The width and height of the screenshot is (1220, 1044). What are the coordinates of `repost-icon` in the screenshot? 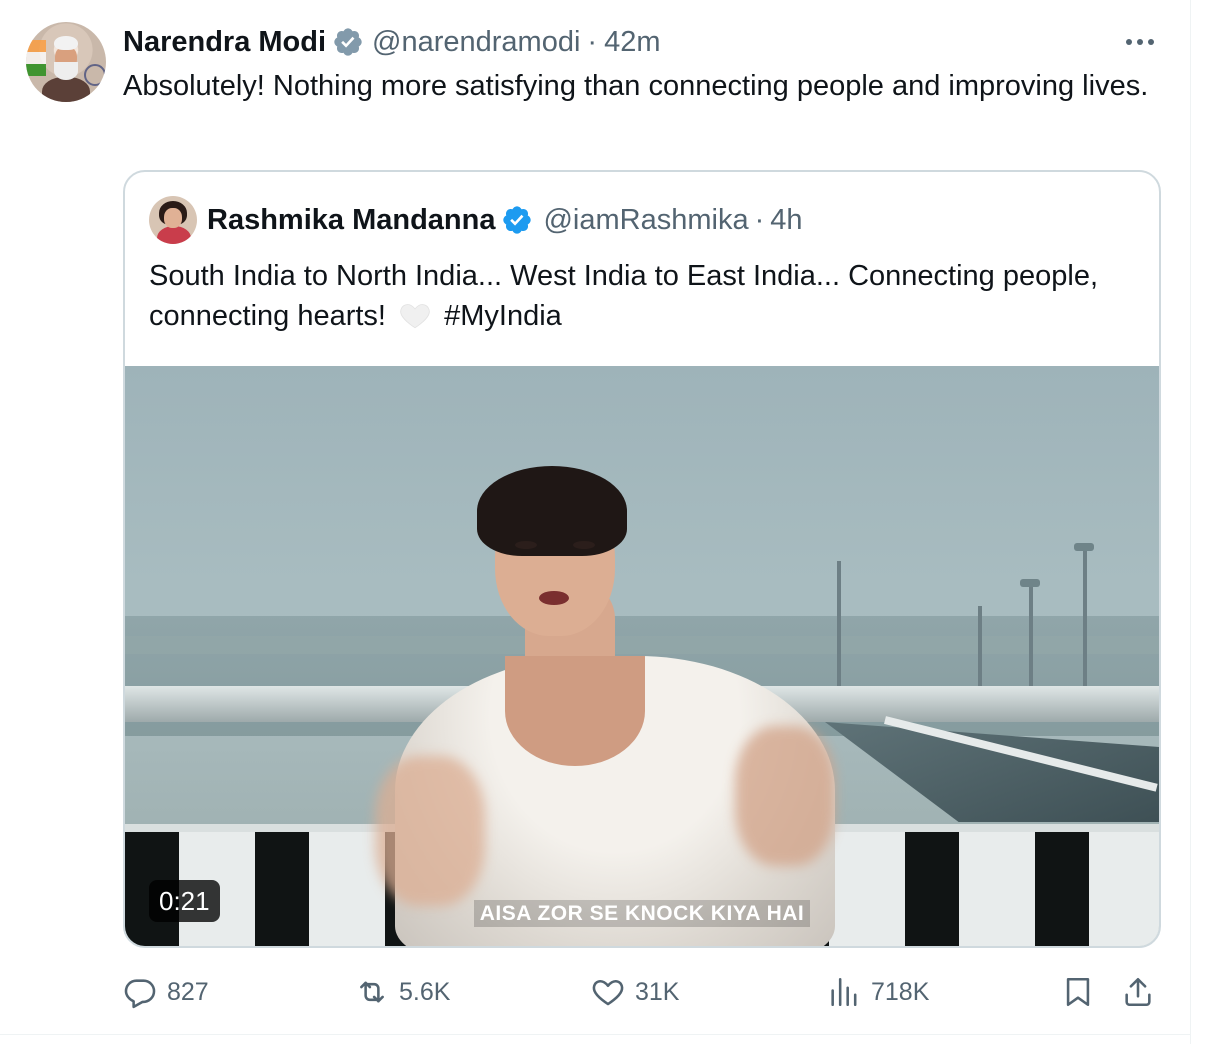 It's located at (372, 992).